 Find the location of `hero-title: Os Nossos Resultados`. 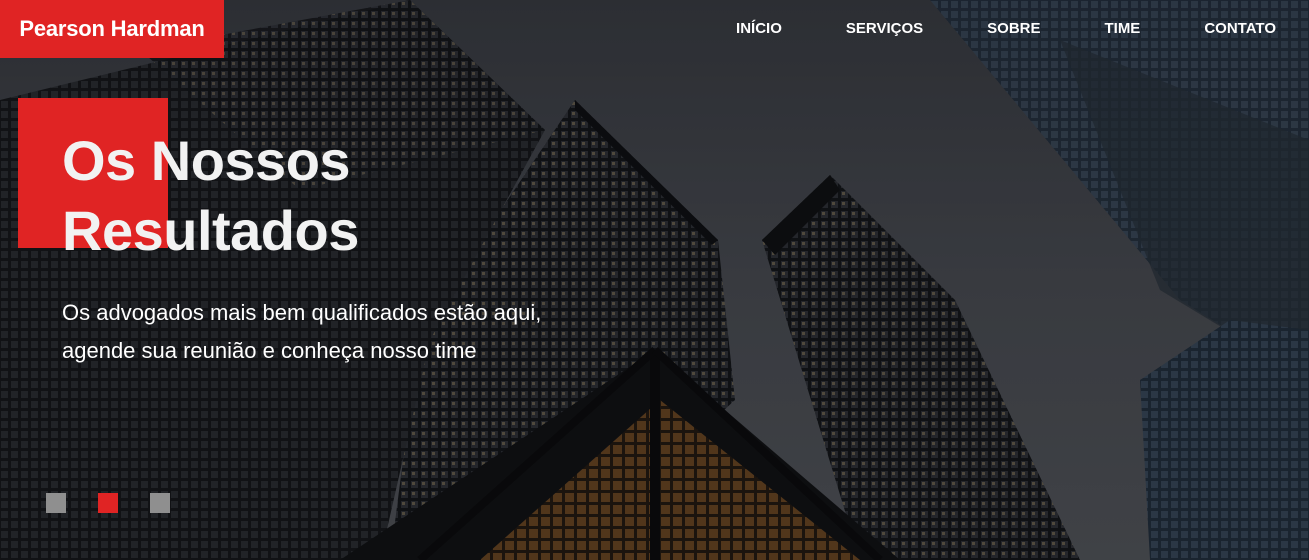

hero-title: Os Nossos Resultados is located at coordinates (322, 196).